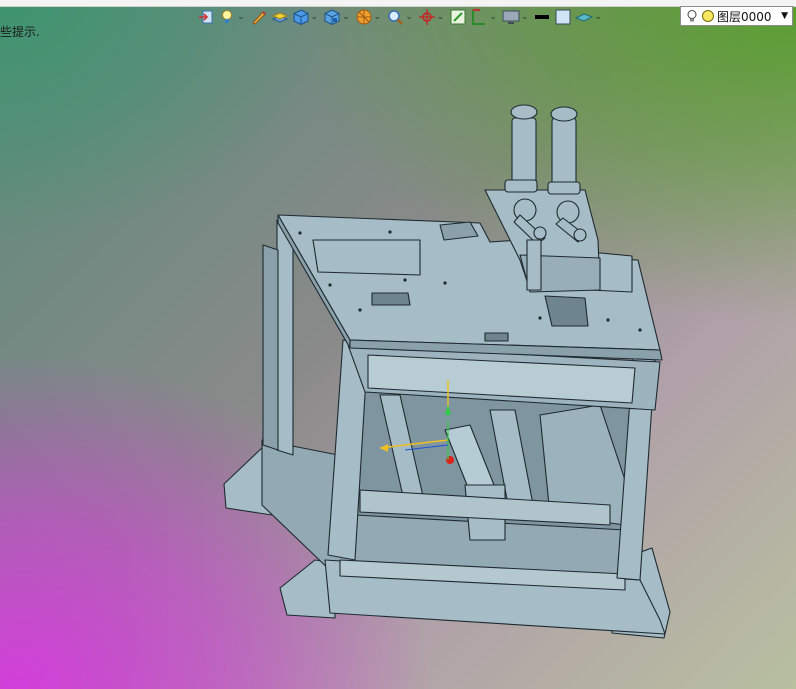 This screenshot has width=796, height=689. I want to click on tower-post, so click(534, 265).